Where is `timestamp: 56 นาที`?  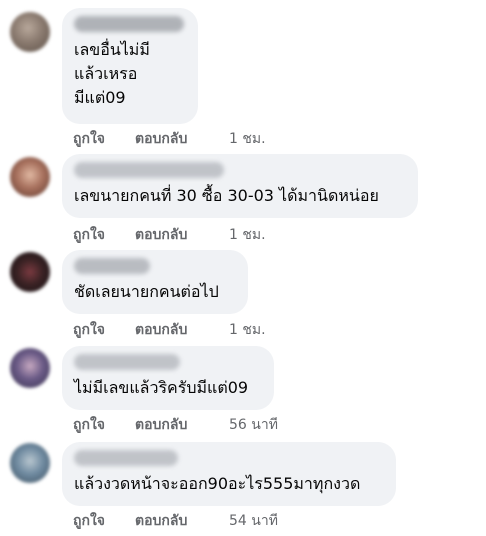 timestamp: 56 นาที is located at coordinates (253, 425).